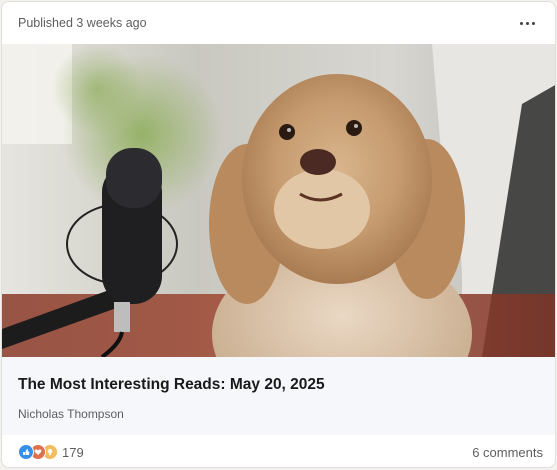  What do you see at coordinates (71, 414) in the screenshot?
I see `article-author: Nicholas Thompson` at bounding box center [71, 414].